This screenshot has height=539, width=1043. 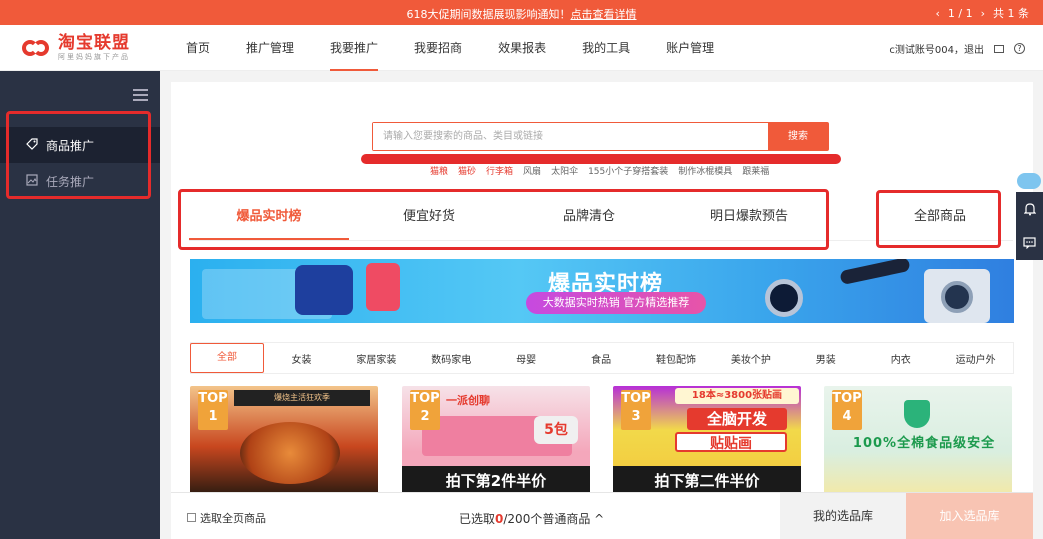 What do you see at coordinates (438, 48) in the screenshot?
I see `nav-recruit: 我要招商` at bounding box center [438, 48].